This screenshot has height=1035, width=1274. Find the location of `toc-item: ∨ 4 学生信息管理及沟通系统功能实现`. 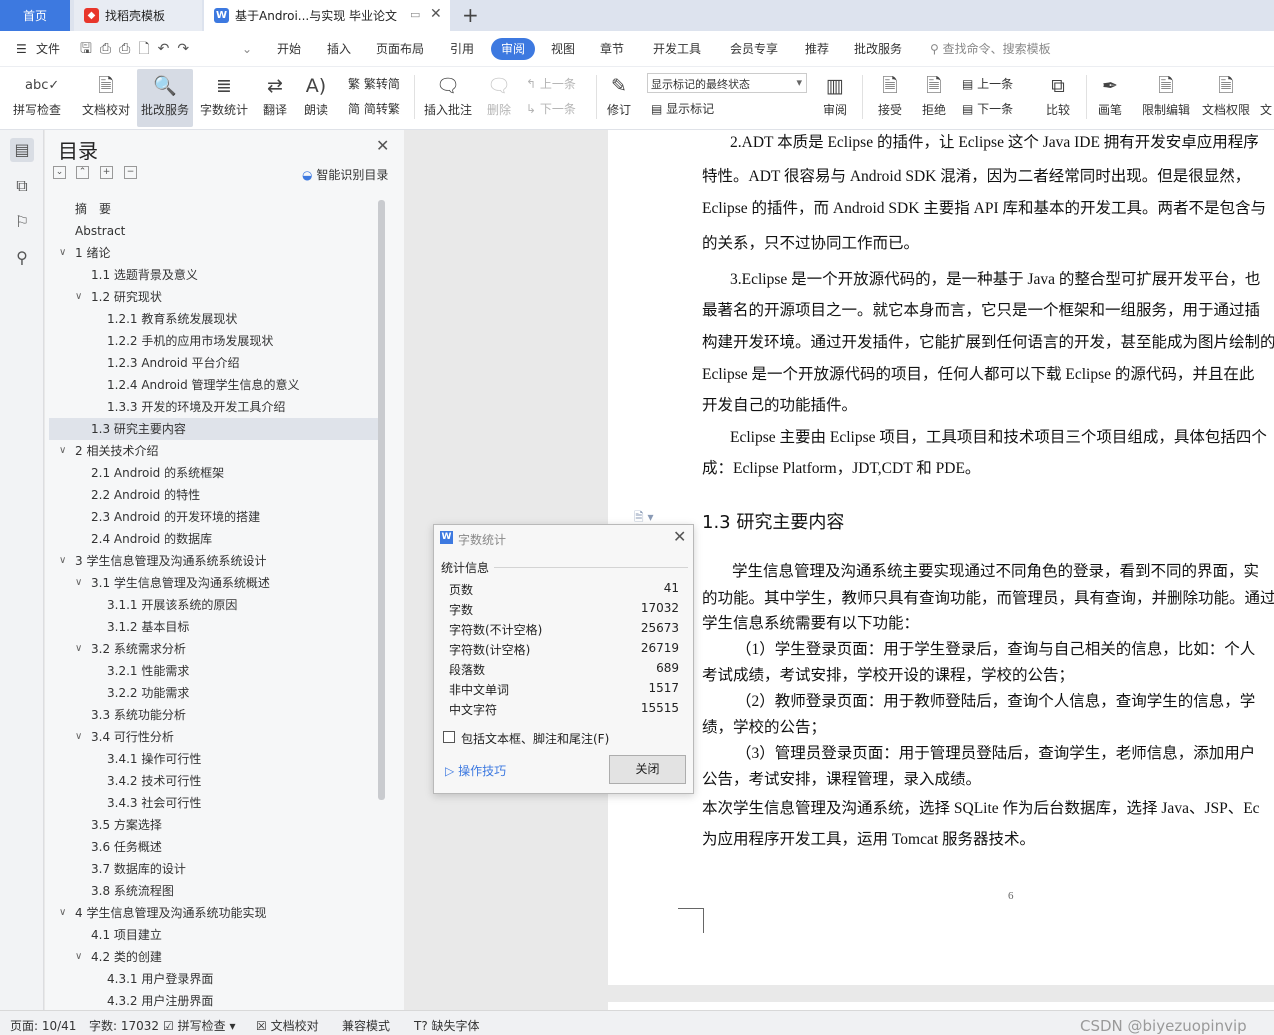

toc-item: ∨ 4 学生信息管理及沟通系统功能实现 is located at coordinates (214, 913).